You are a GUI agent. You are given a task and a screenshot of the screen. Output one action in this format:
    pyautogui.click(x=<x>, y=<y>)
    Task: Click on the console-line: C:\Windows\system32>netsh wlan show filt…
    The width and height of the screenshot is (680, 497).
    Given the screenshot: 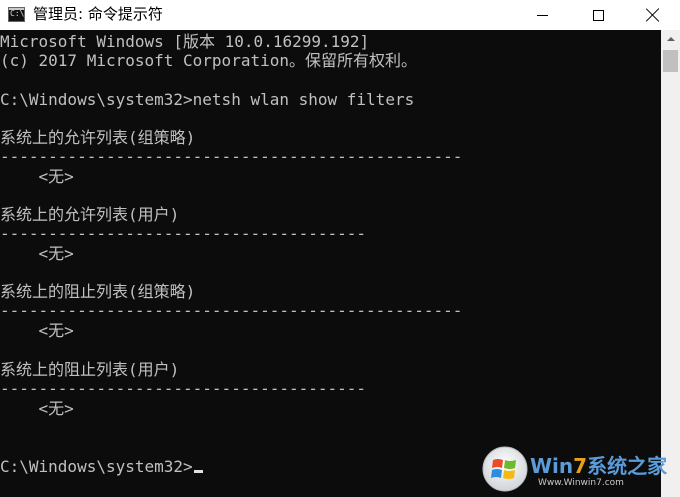 What is the action you would take?
    pyautogui.click(x=207, y=99)
    